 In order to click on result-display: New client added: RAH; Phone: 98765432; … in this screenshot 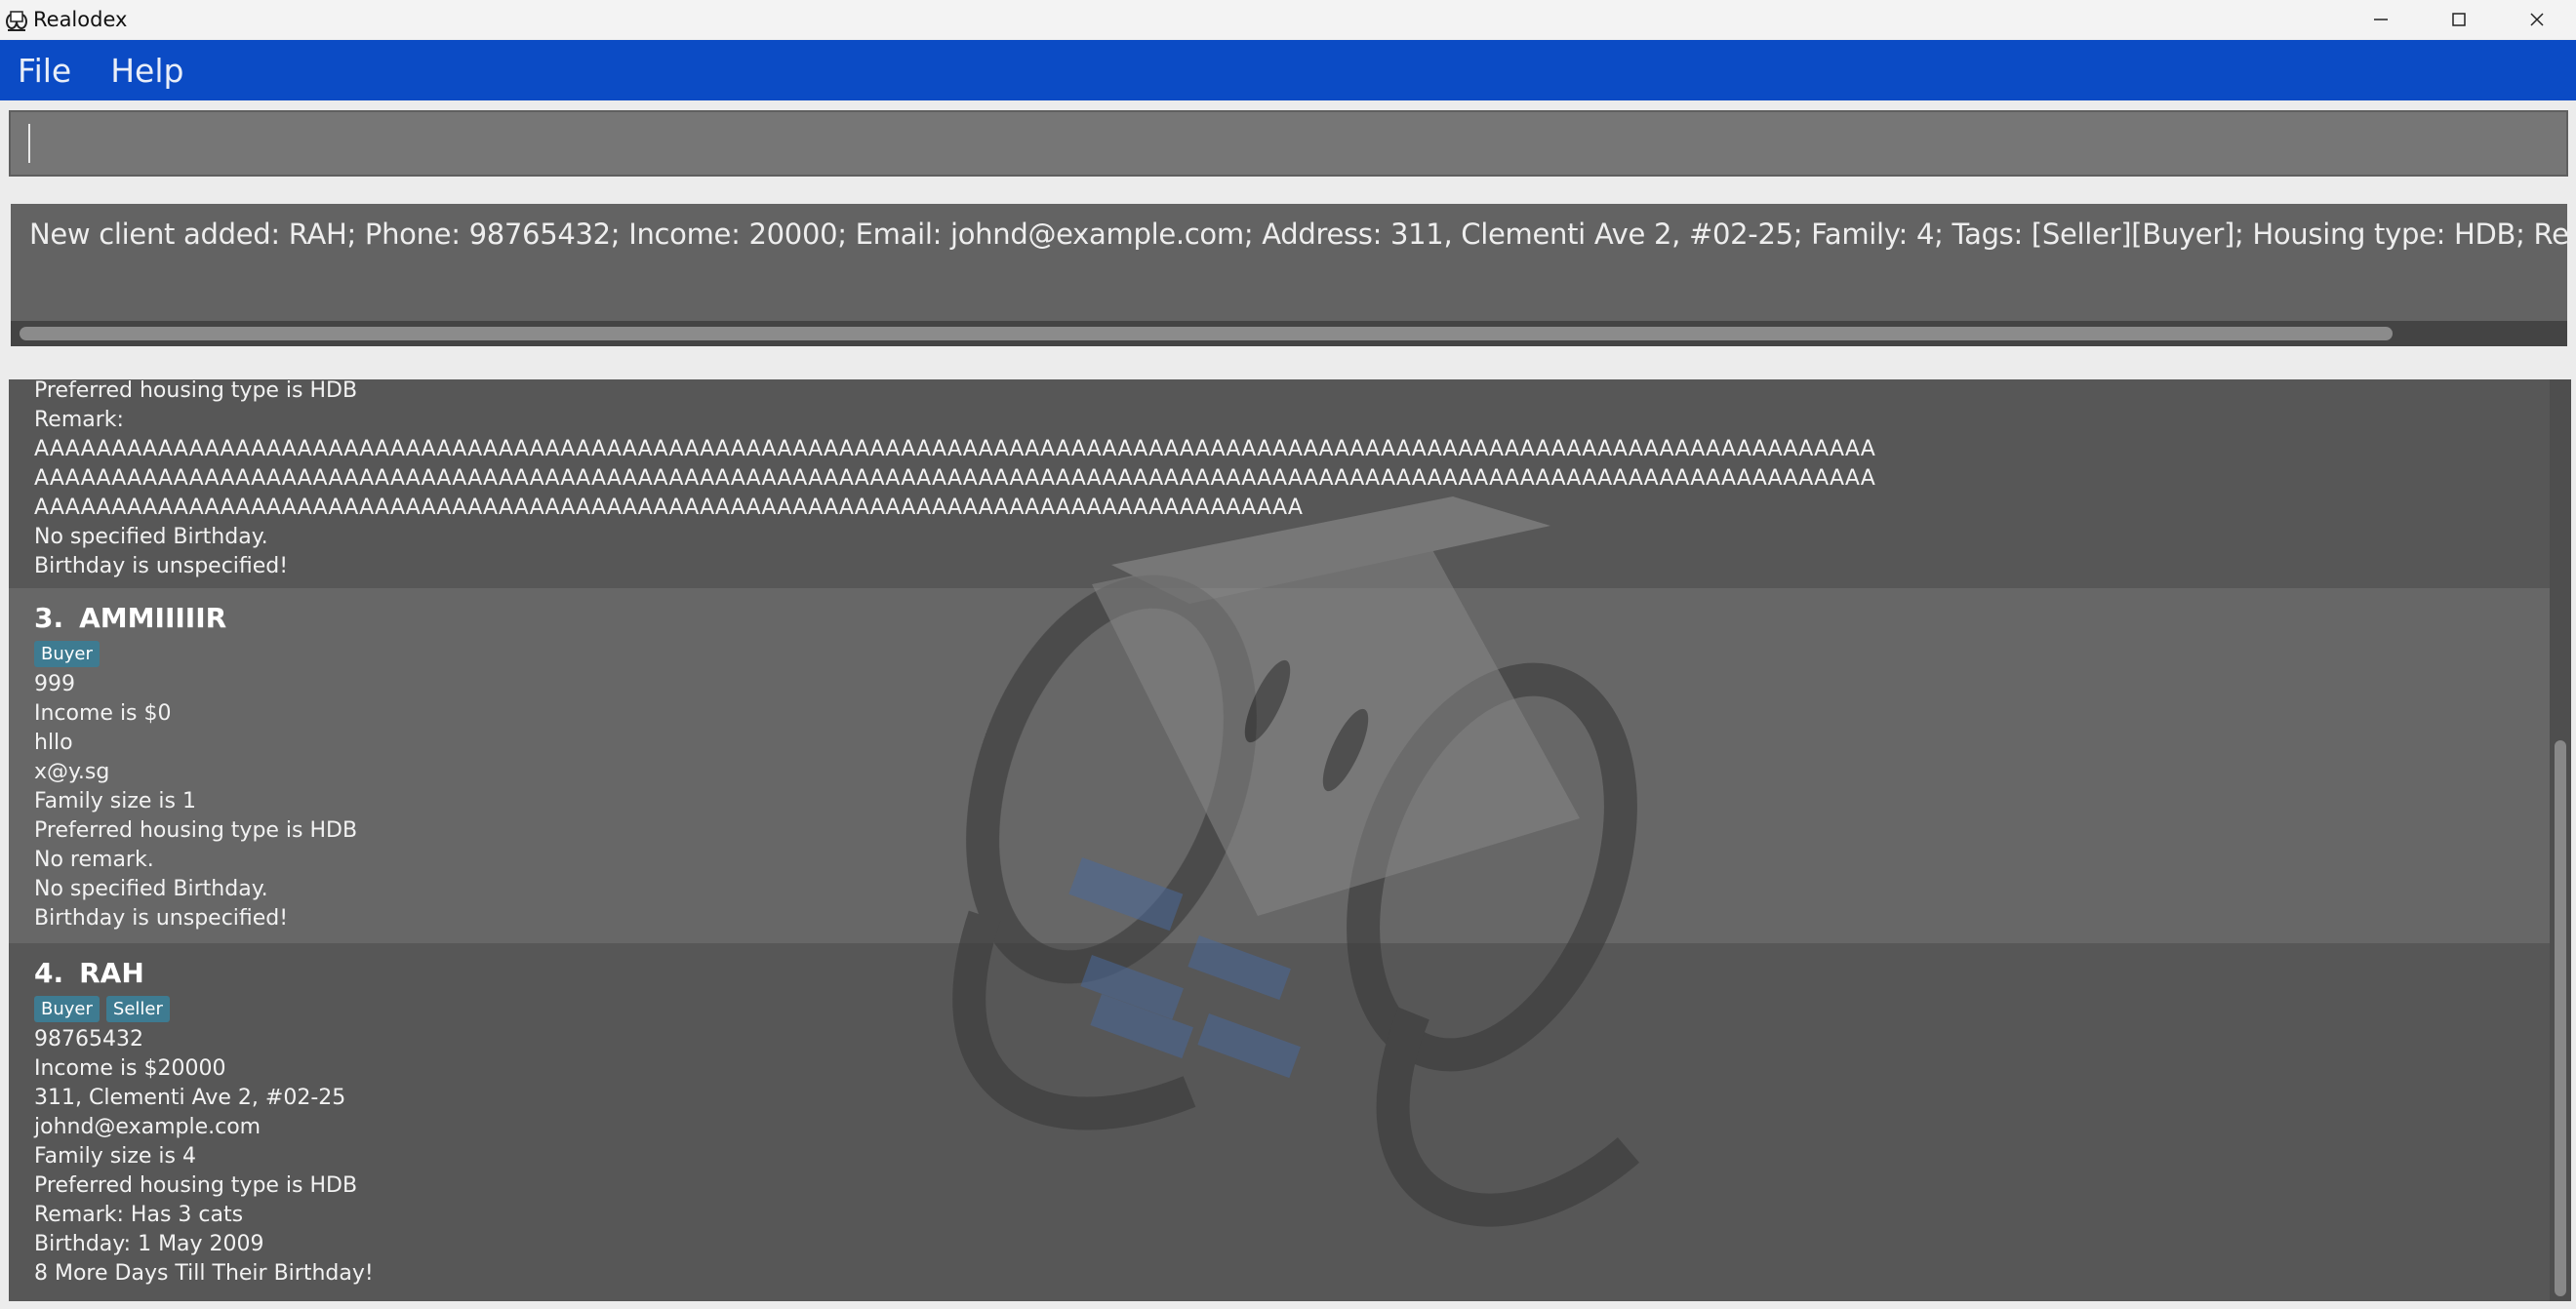, I will do `click(1289, 275)`.